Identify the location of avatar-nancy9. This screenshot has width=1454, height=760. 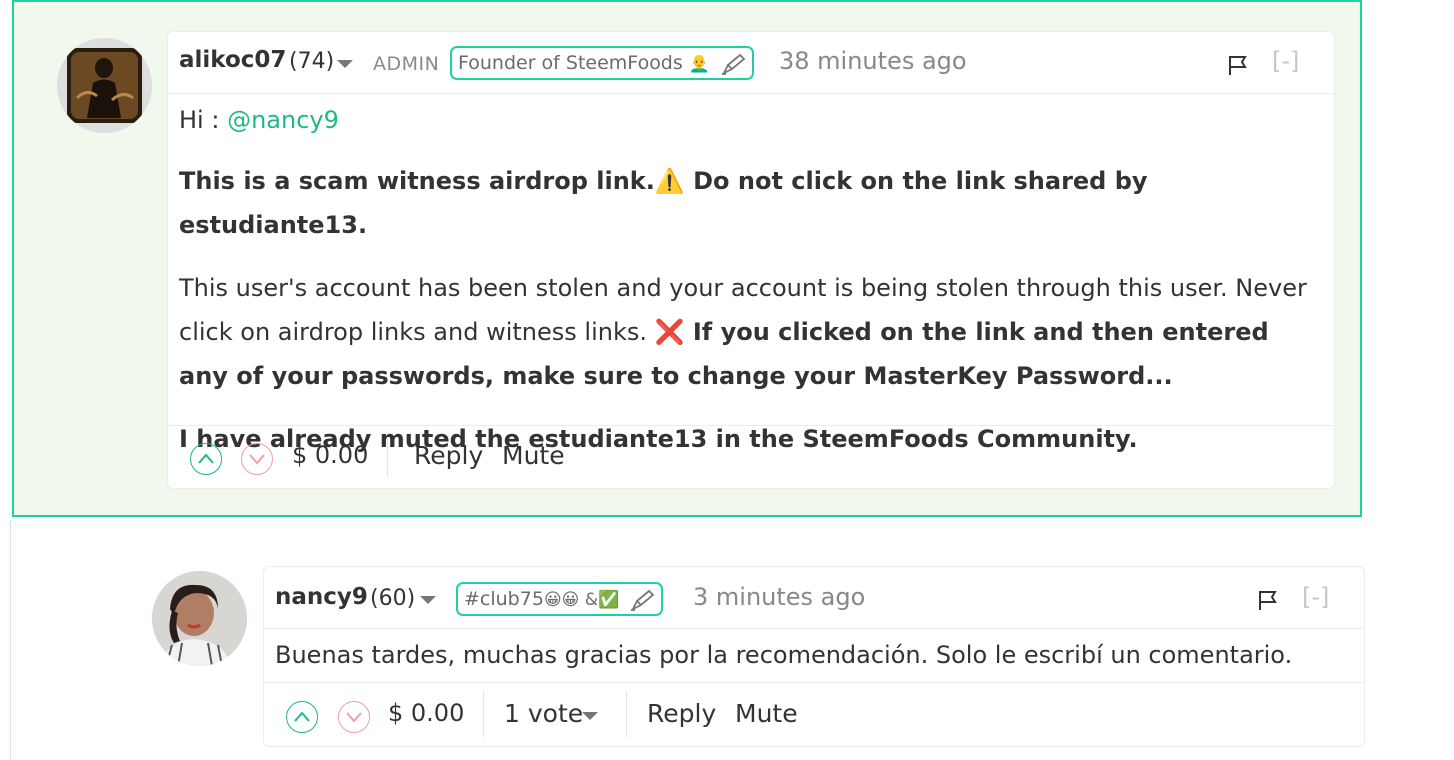
(199, 618).